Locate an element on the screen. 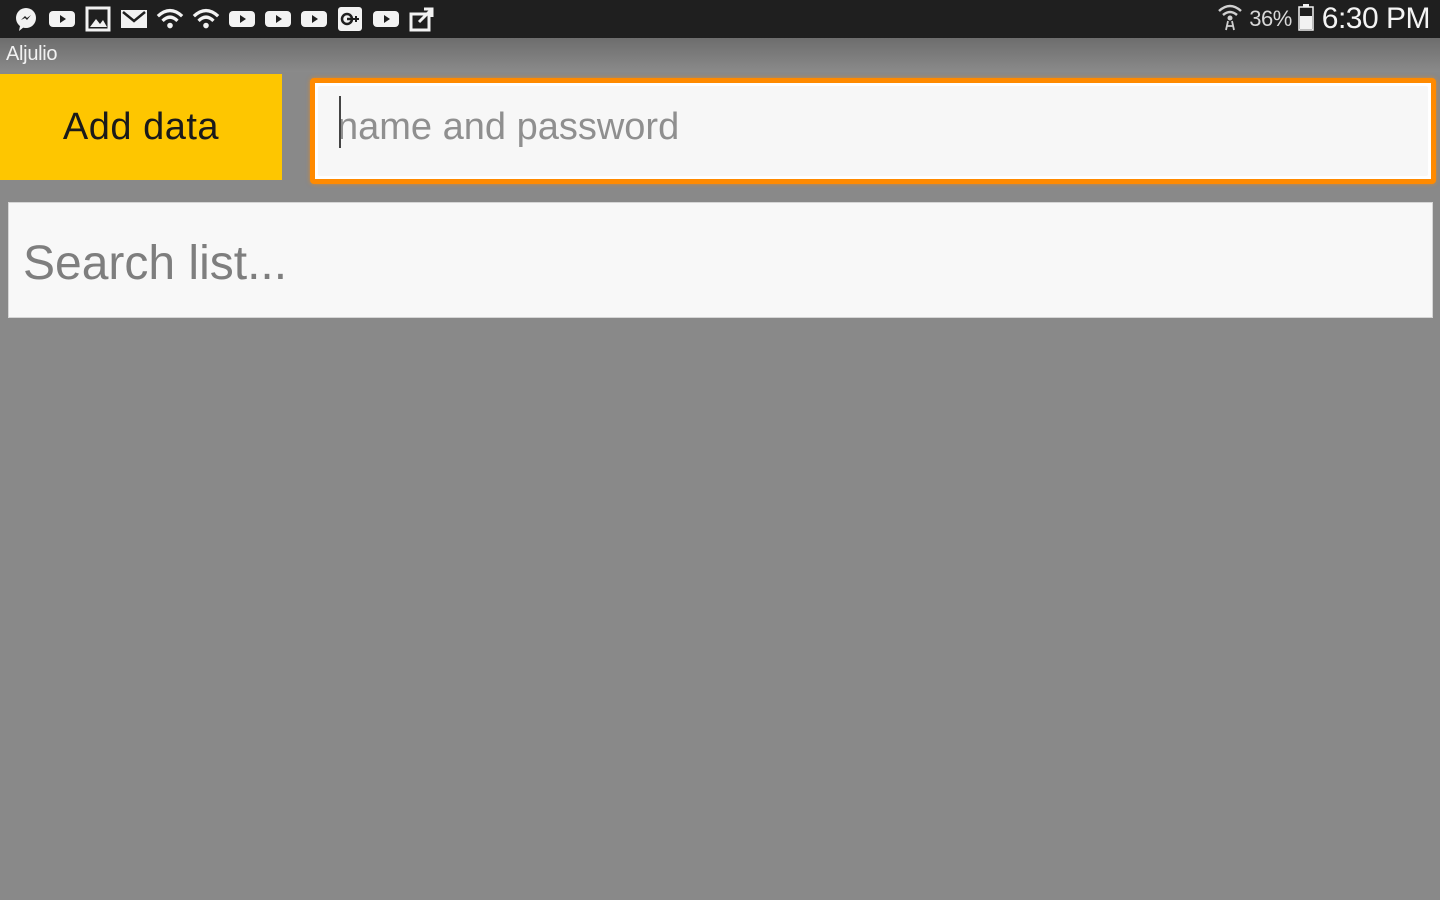 This screenshot has height=900, width=1440. notification-icons is located at coordinates (224, 19).